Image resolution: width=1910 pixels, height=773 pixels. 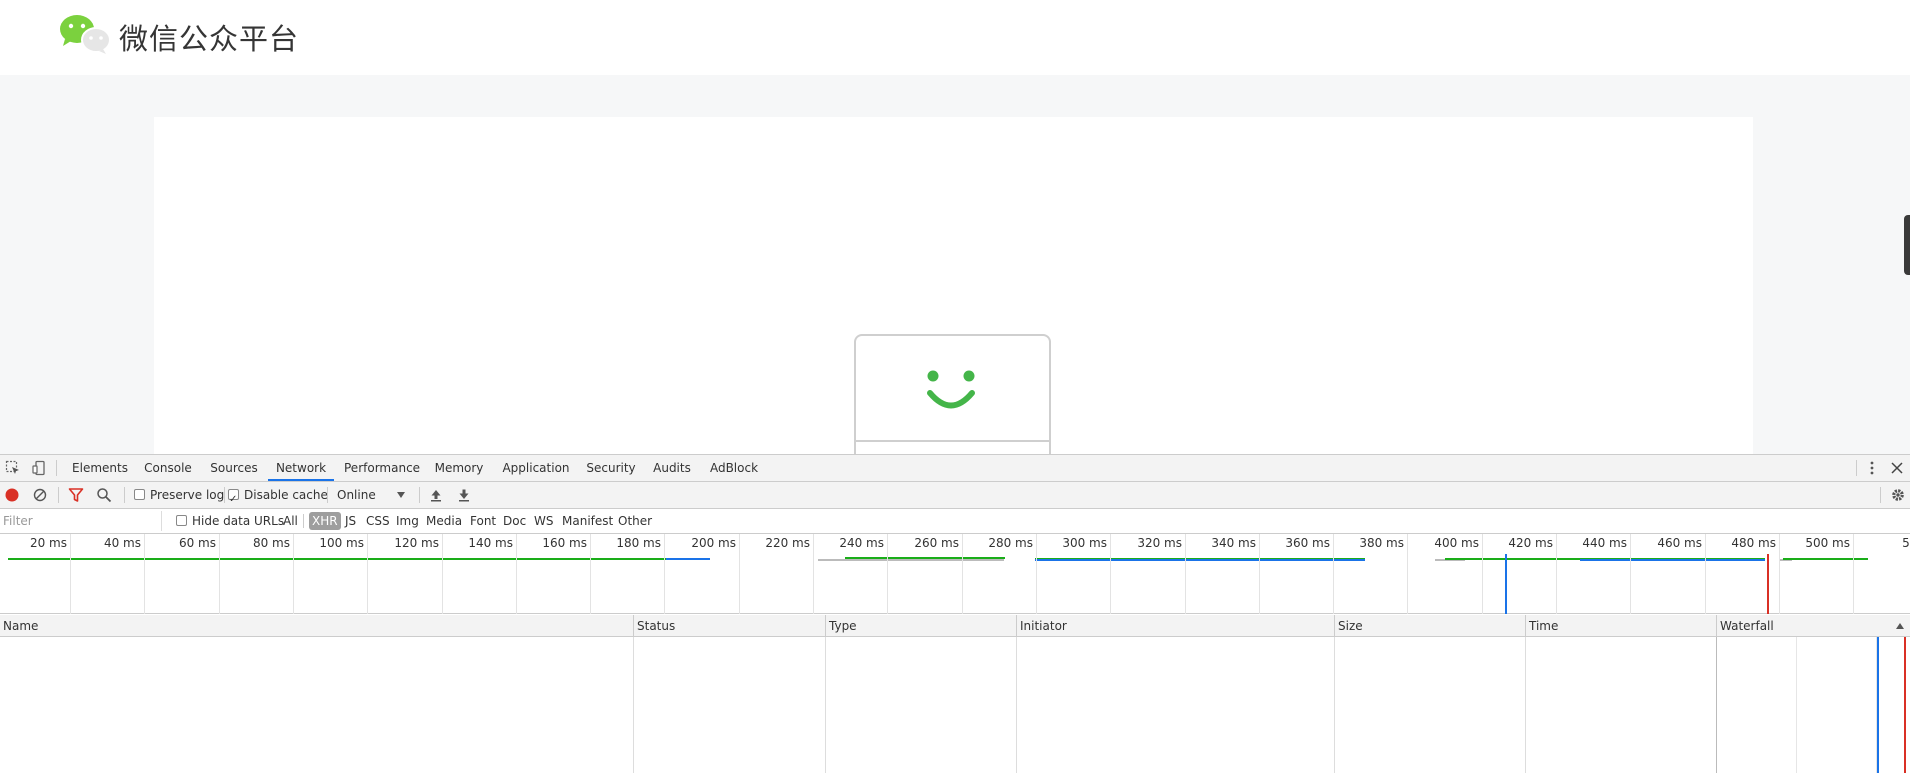 I want to click on filter-input, so click(x=81, y=521).